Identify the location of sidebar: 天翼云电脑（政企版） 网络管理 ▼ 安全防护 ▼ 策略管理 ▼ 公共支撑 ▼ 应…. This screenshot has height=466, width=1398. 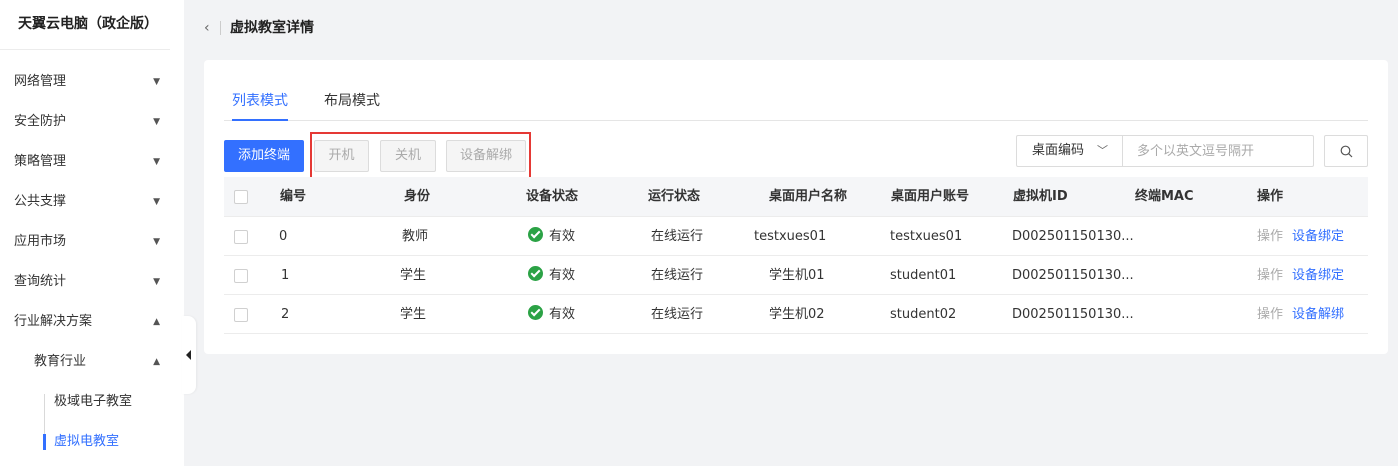
(92, 233).